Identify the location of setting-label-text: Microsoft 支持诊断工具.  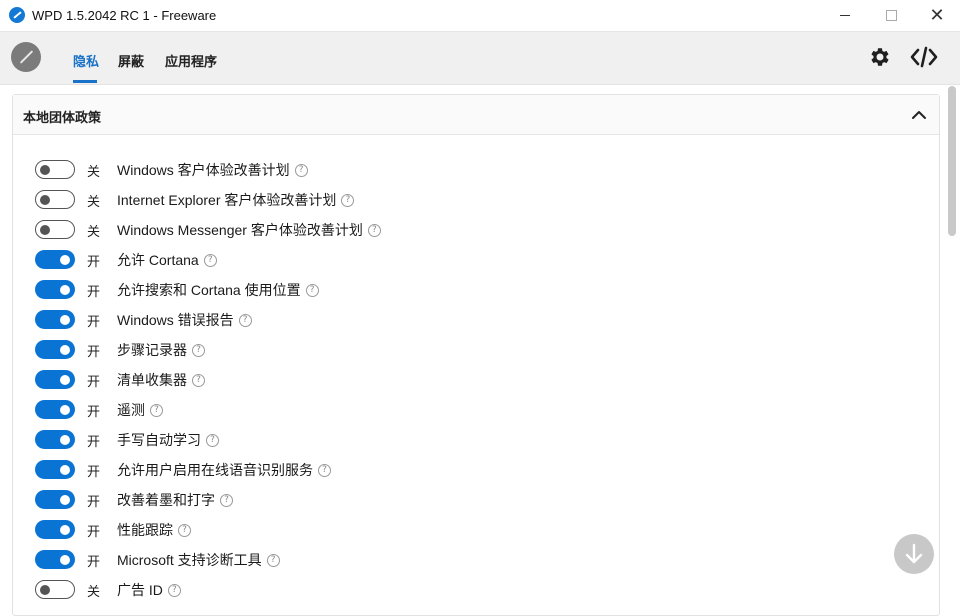
(189, 560).